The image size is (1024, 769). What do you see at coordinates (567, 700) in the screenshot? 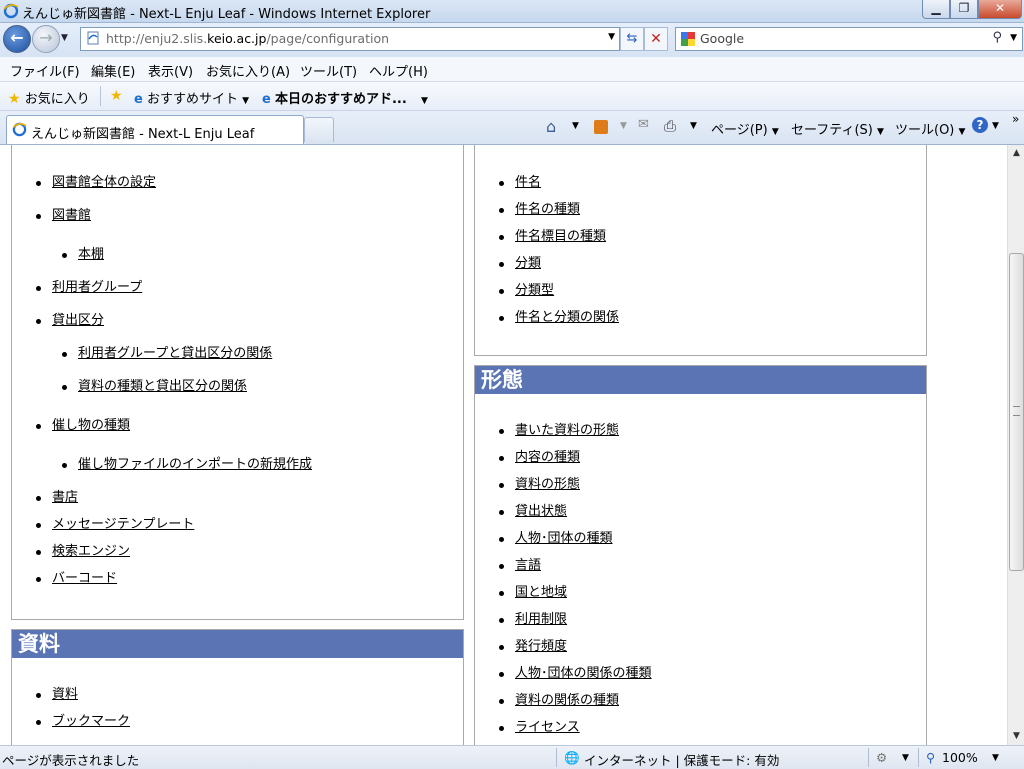
I see `link-manifestation-relationship-type: 資料の関係の種類` at bounding box center [567, 700].